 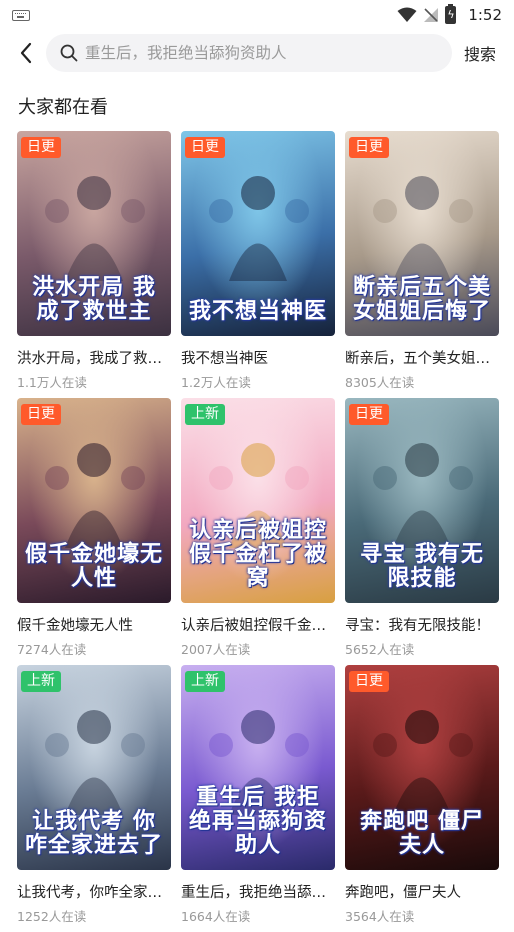 I want to click on book-cover: 重生后 我拒绝再当舔狗资助人 上新, so click(x=258, y=767).